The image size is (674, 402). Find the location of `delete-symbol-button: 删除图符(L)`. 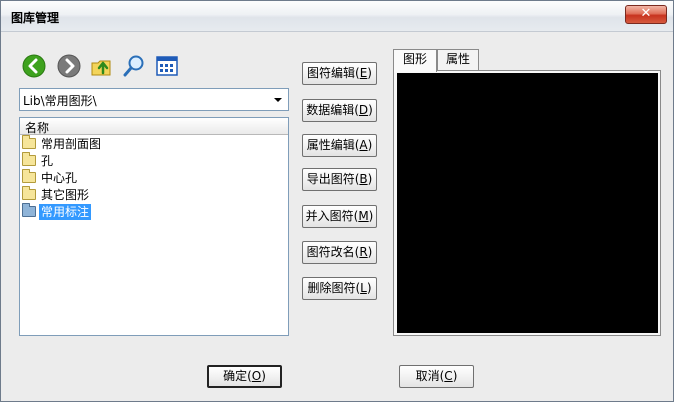

delete-symbol-button: 删除图符(L) is located at coordinates (339, 288).